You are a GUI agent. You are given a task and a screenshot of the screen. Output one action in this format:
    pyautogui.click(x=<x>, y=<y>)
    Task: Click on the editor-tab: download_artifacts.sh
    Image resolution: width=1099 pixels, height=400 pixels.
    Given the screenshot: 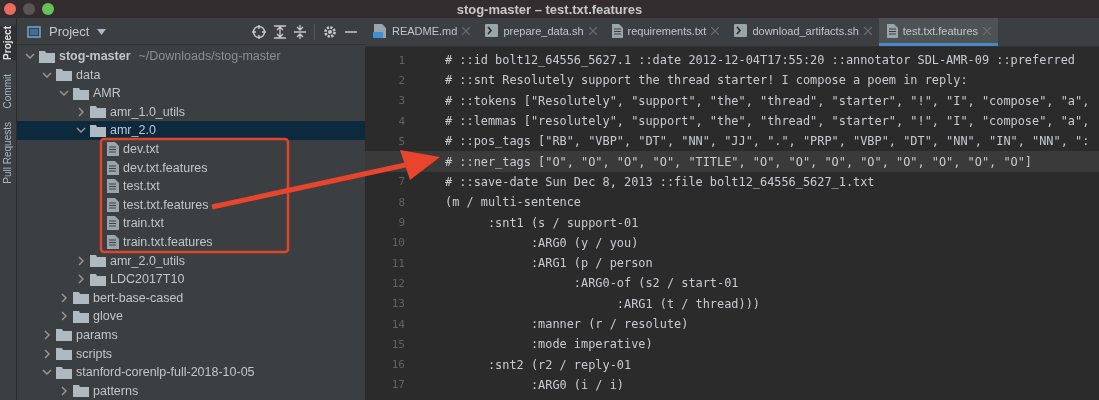 What is the action you would take?
    pyautogui.click(x=802, y=32)
    